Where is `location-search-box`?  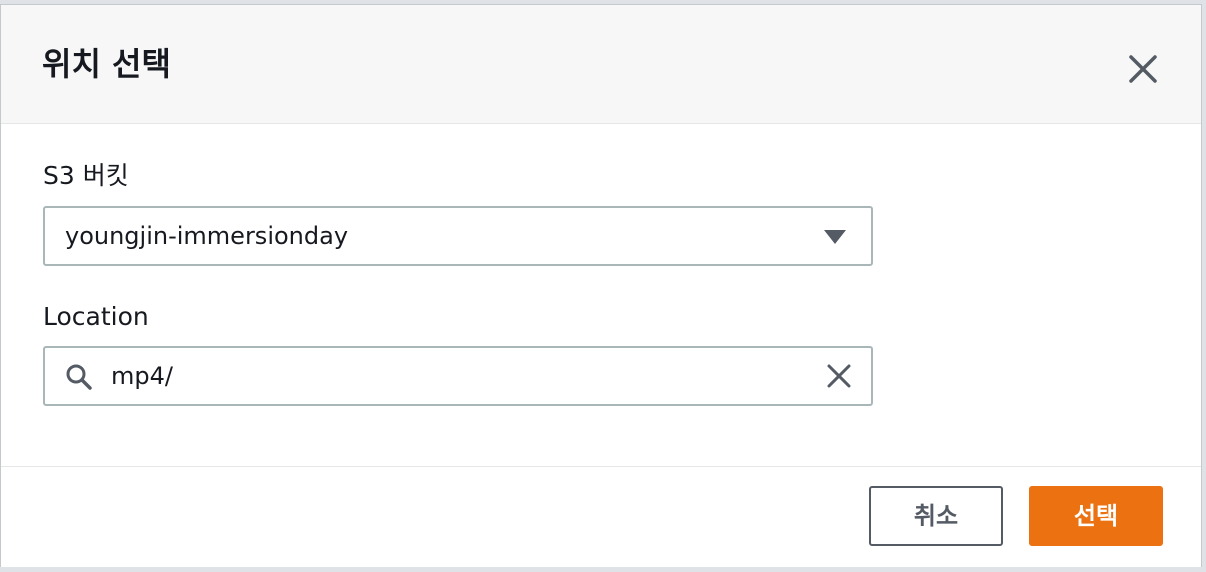 location-search-box is located at coordinates (458, 376).